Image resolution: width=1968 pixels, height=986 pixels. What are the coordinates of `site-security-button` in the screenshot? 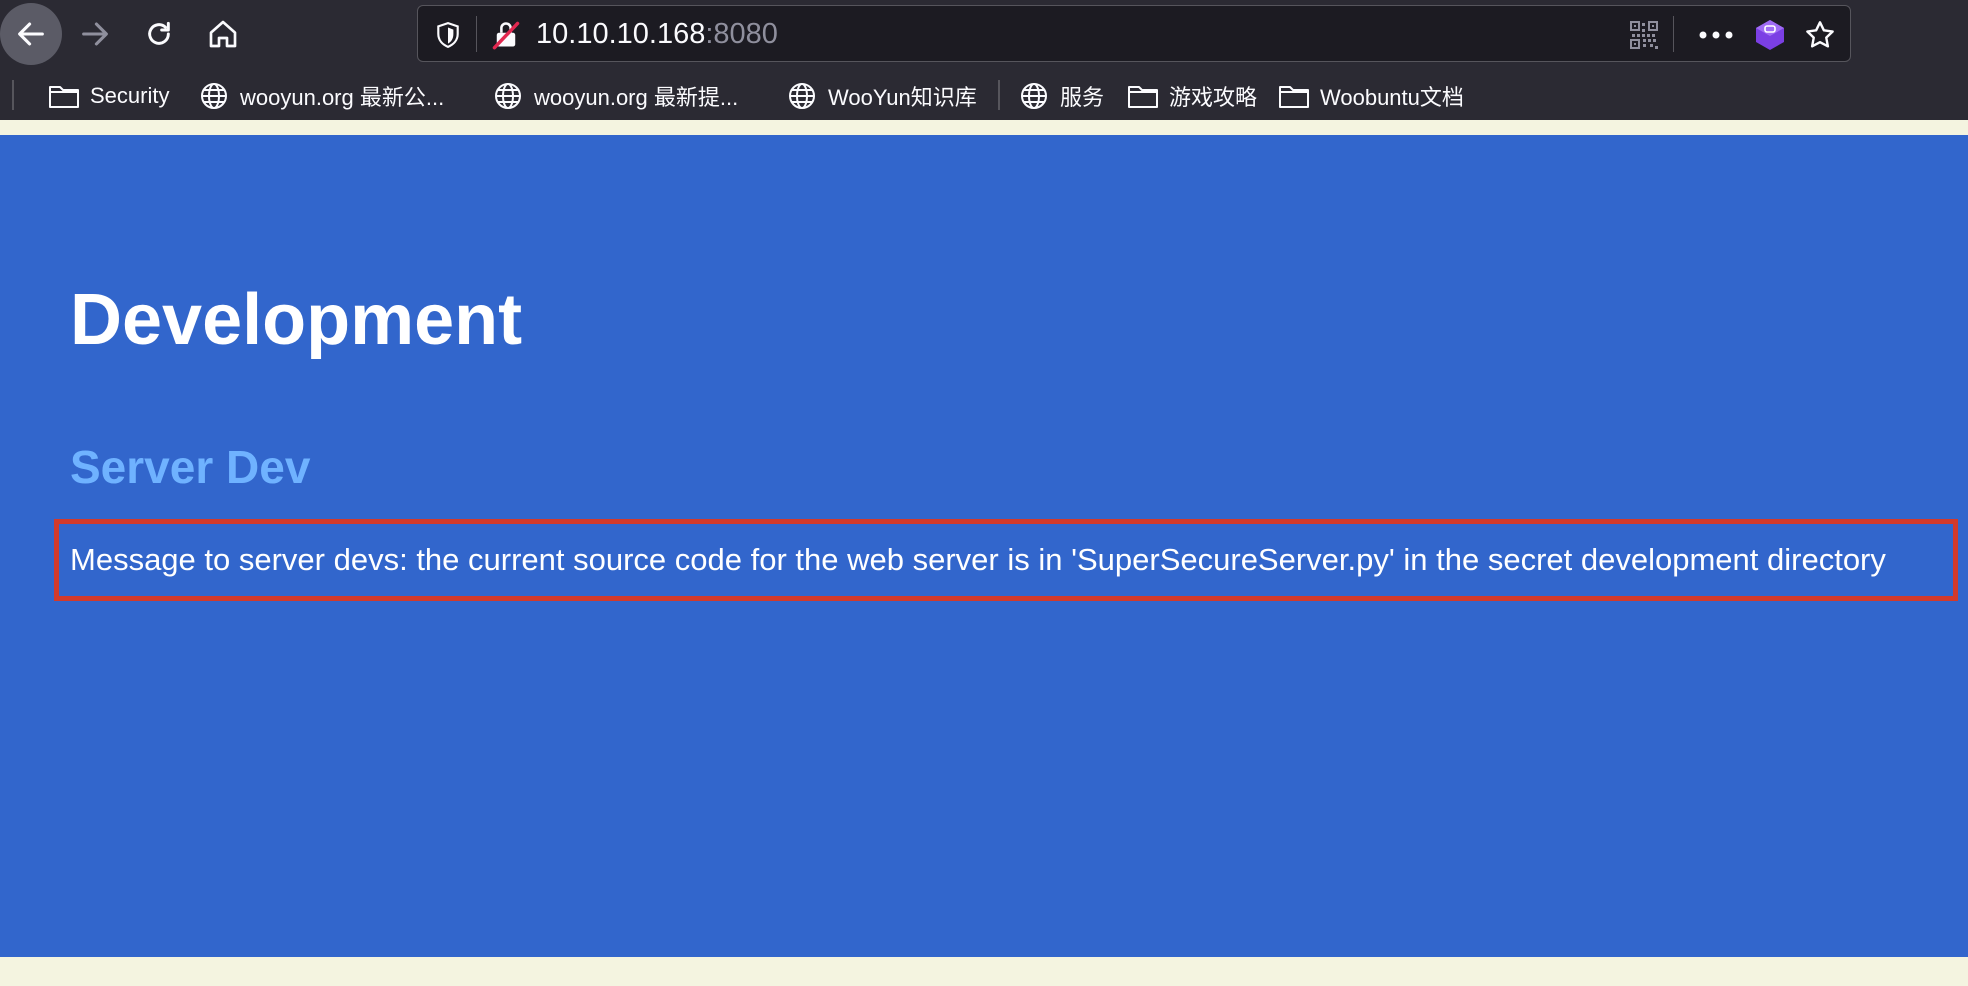 It's located at (506, 35).